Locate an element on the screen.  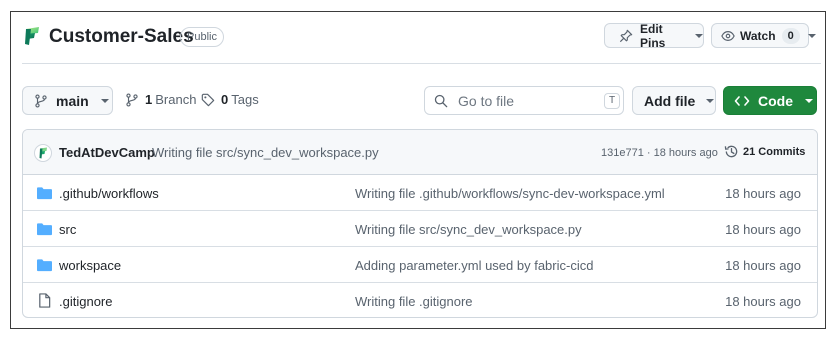
edit-pins-button: Edit Pins is located at coordinates (654, 35).